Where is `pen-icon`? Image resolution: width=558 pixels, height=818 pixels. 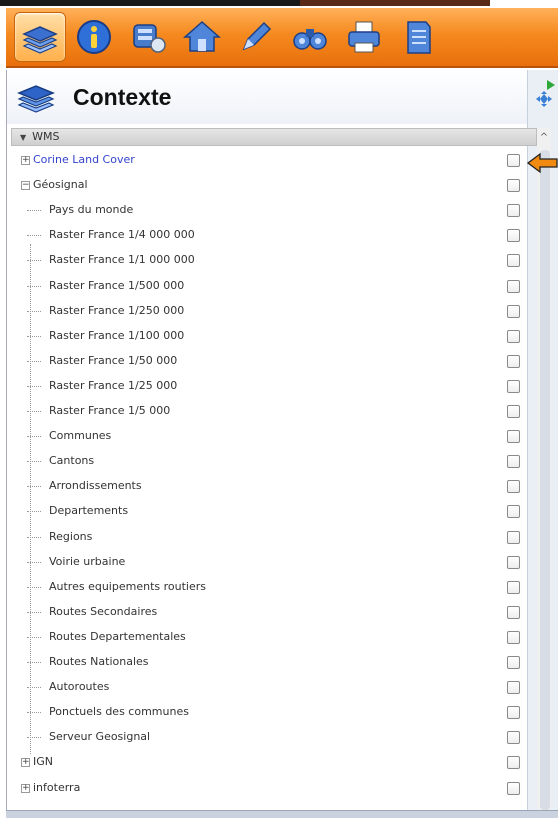 pen-icon is located at coordinates (257, 36).